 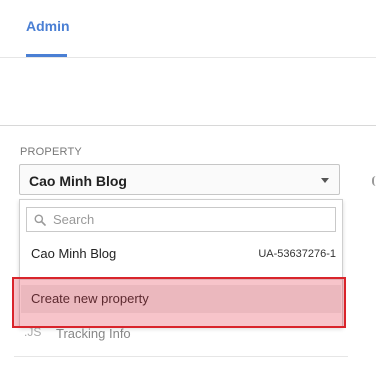 What do you see at coordinates (33, 332) in the screenshot?
I see `js-icon: .JS` at bounding box center [33, 332].